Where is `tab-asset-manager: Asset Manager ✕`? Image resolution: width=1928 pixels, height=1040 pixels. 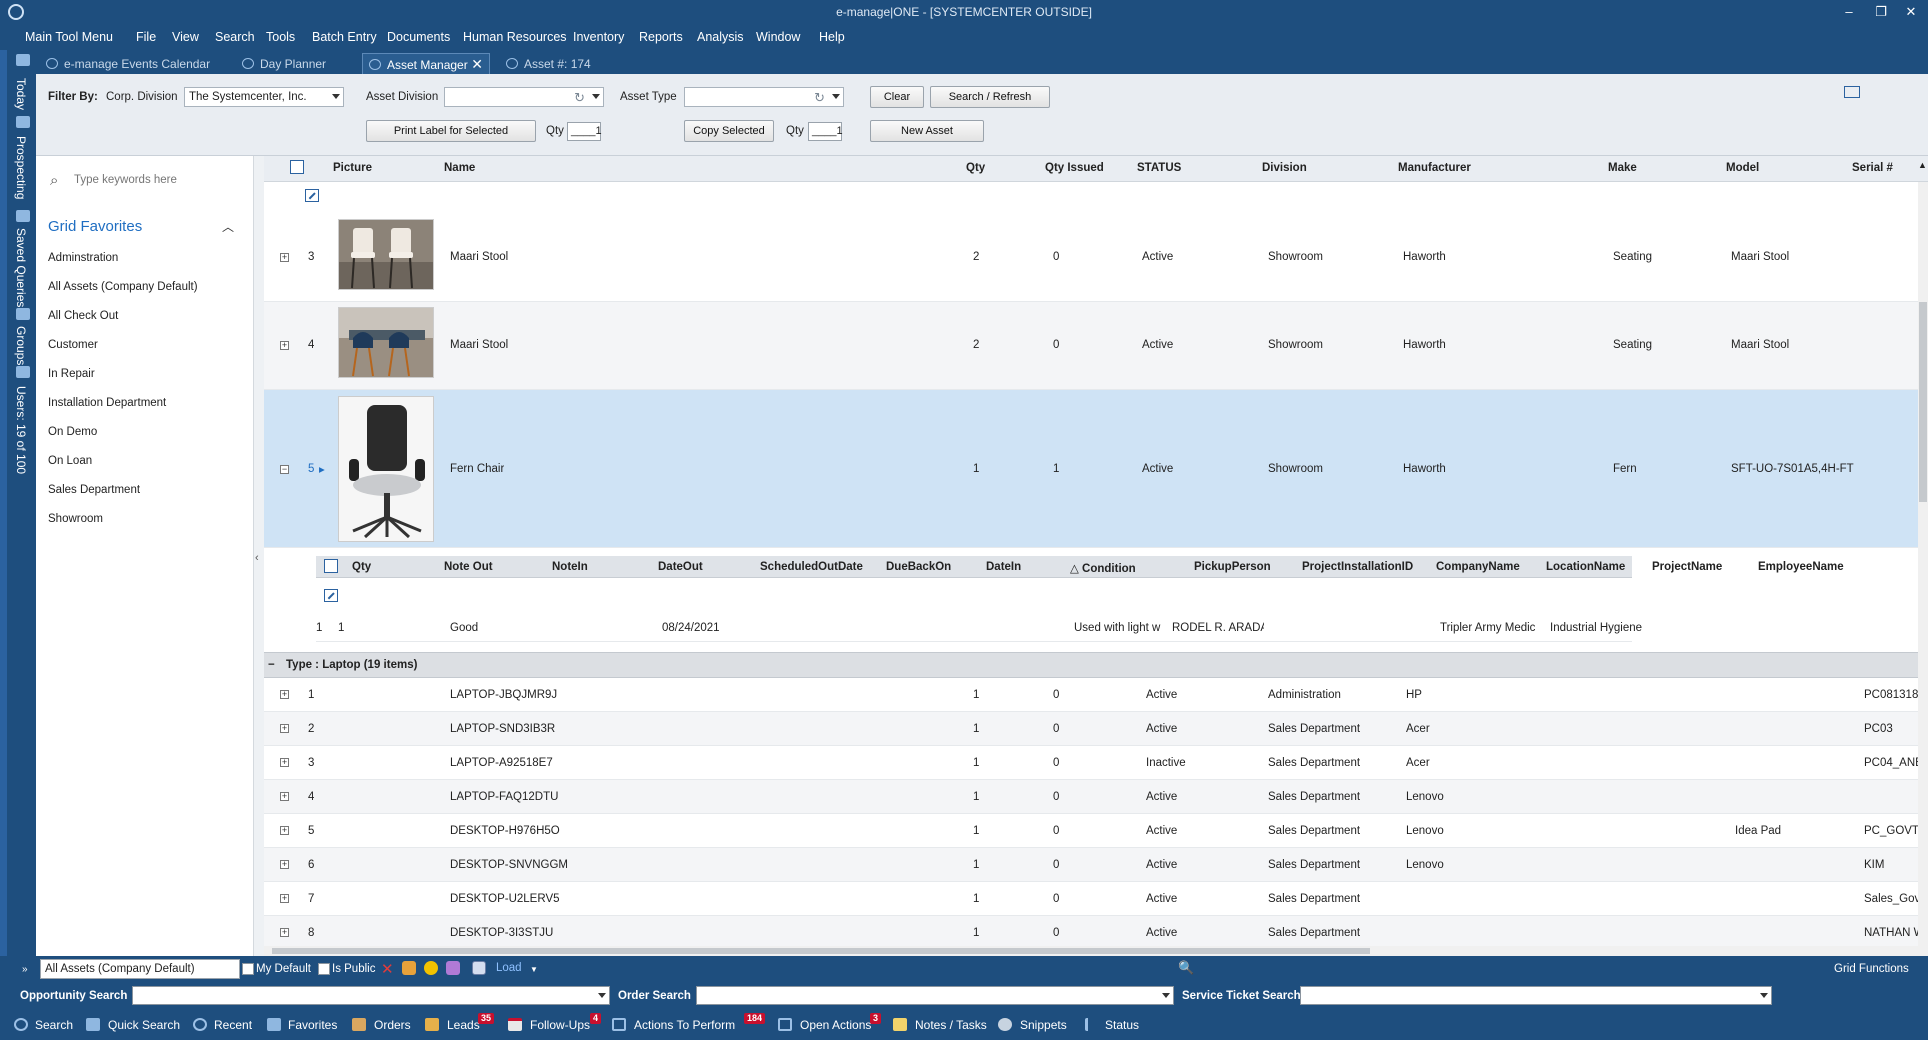
tab-asset-manager: Asset Manager ✕ is located at coordinates (426, 63).